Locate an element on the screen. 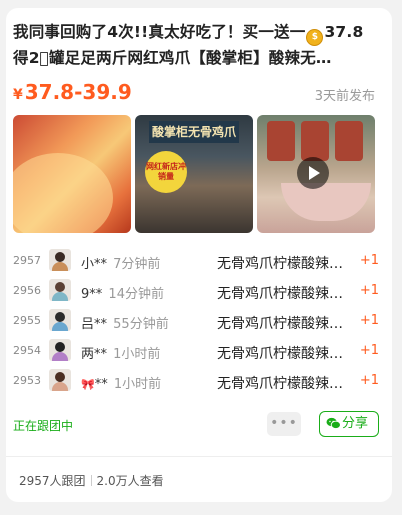 The height and width of the screenshot is (515, 402). play-icon is located at coordinates (313, 173).